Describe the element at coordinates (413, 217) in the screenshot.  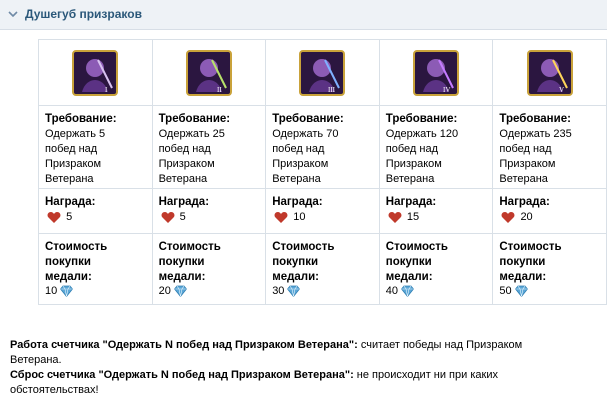
I see `reward-value: 15` at that location.